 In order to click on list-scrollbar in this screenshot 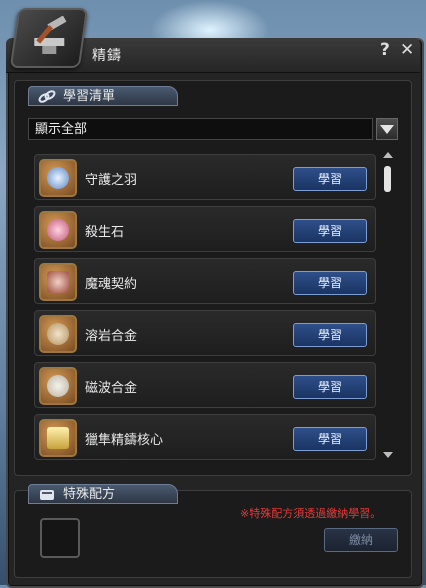, I will do `click(388, 307)`.